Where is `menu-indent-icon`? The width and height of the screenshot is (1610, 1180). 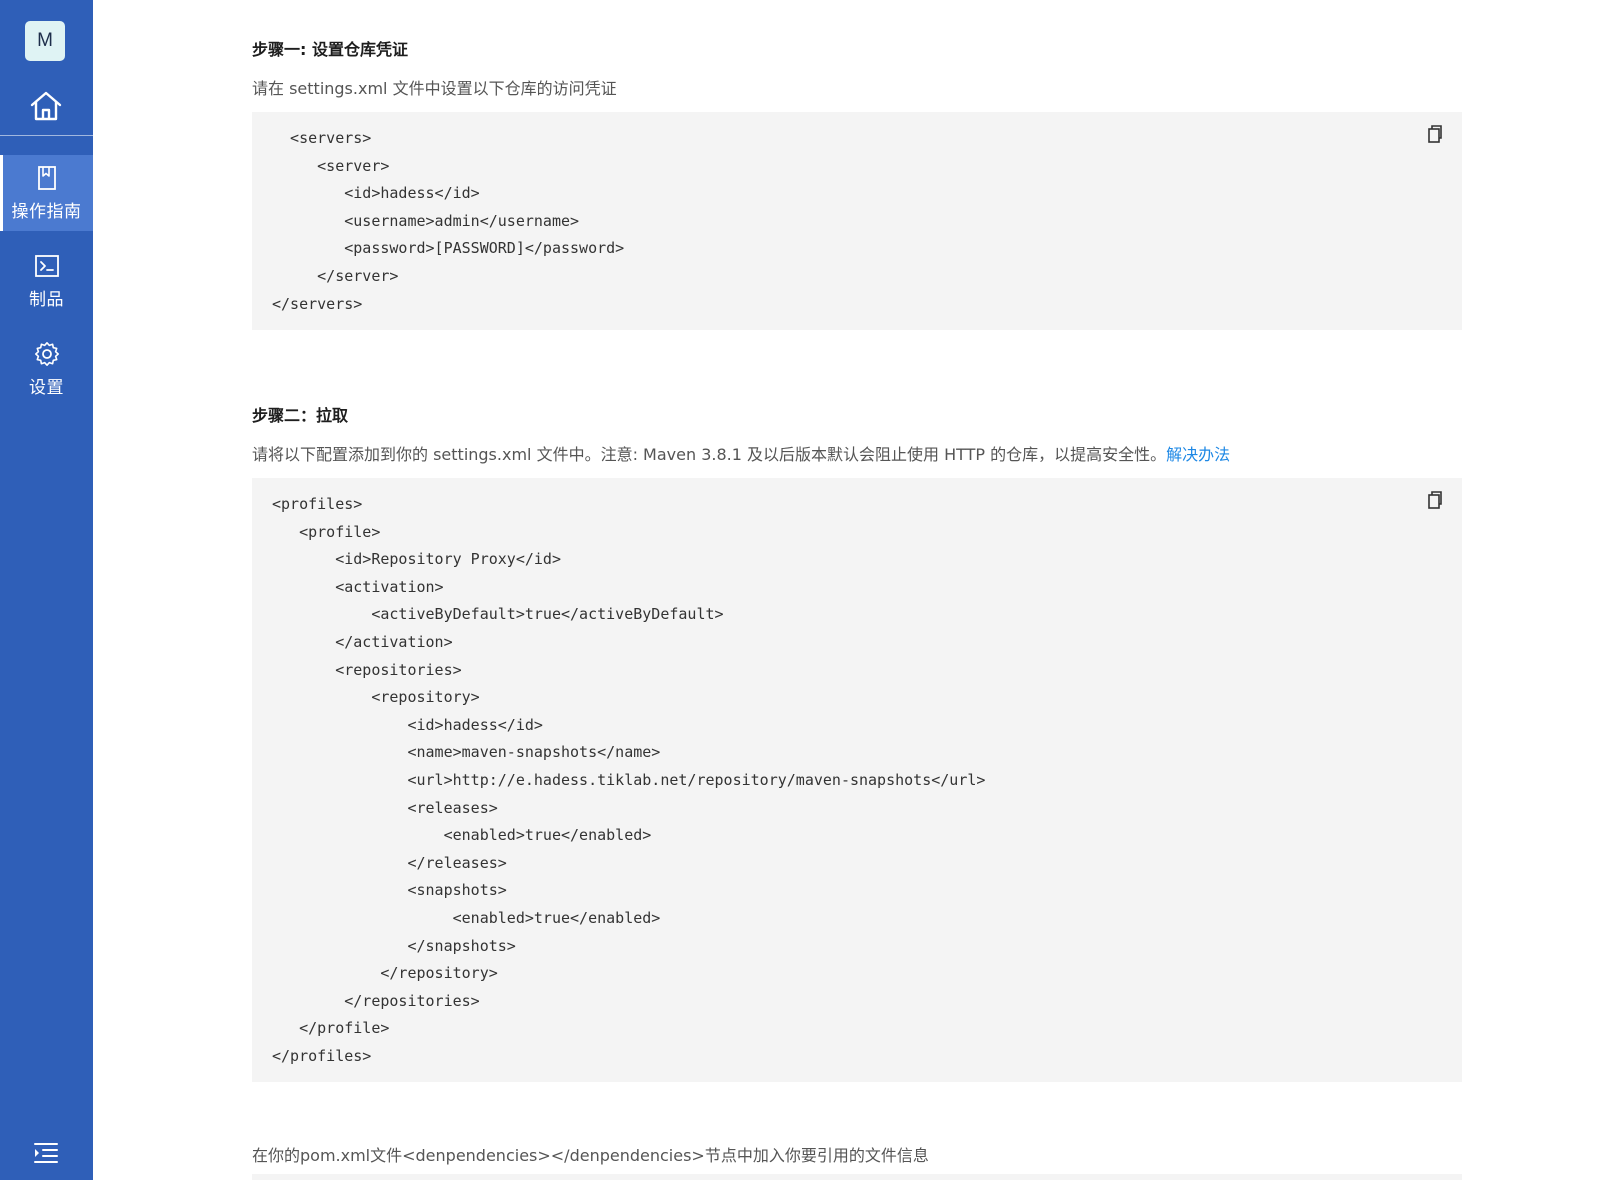
menu-indent-icon is located at coordinates (46, 1153).